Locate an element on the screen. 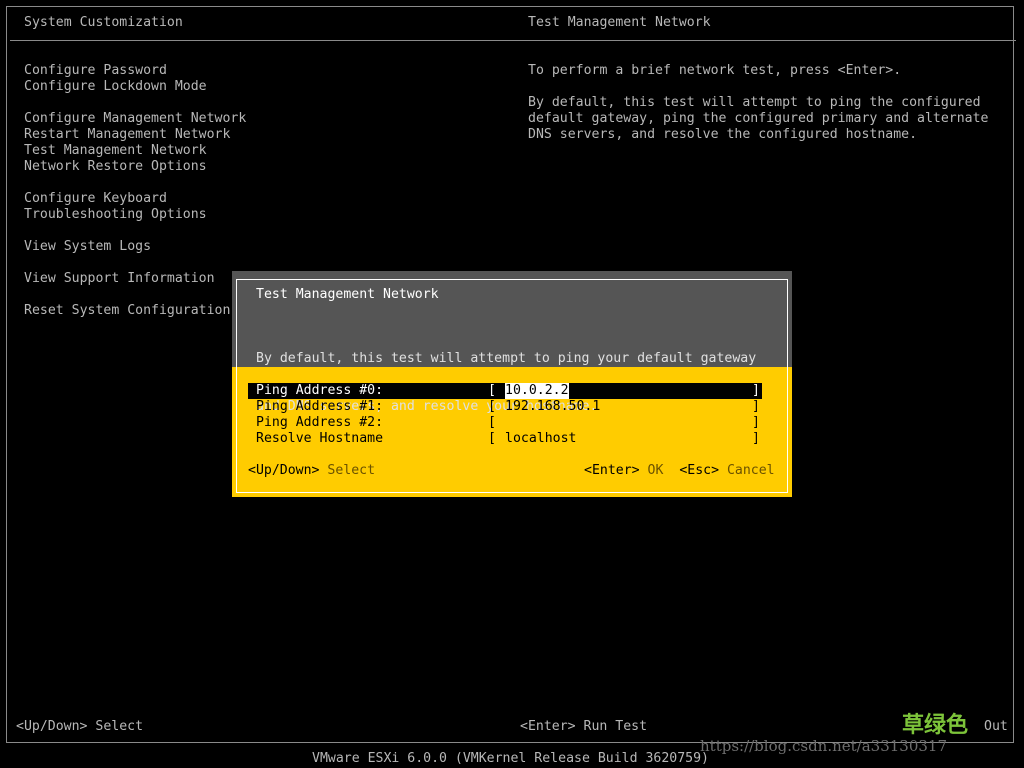 The image size is (1024, 768). ping-address-1-row: Ping Address #1: [ 192.168.50.1 ] is located at coordinates (505, 407).